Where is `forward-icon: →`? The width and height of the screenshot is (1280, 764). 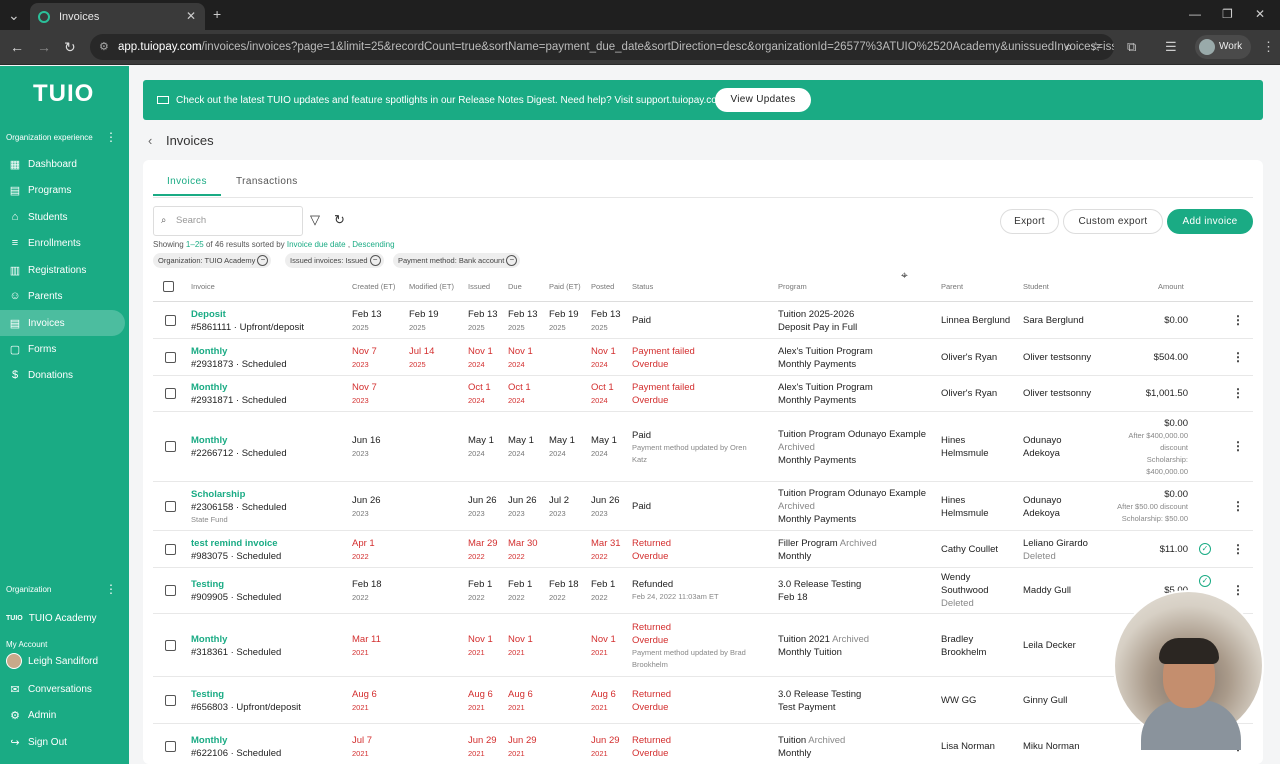
forward-icon: → is located at coordinates (44, 47).